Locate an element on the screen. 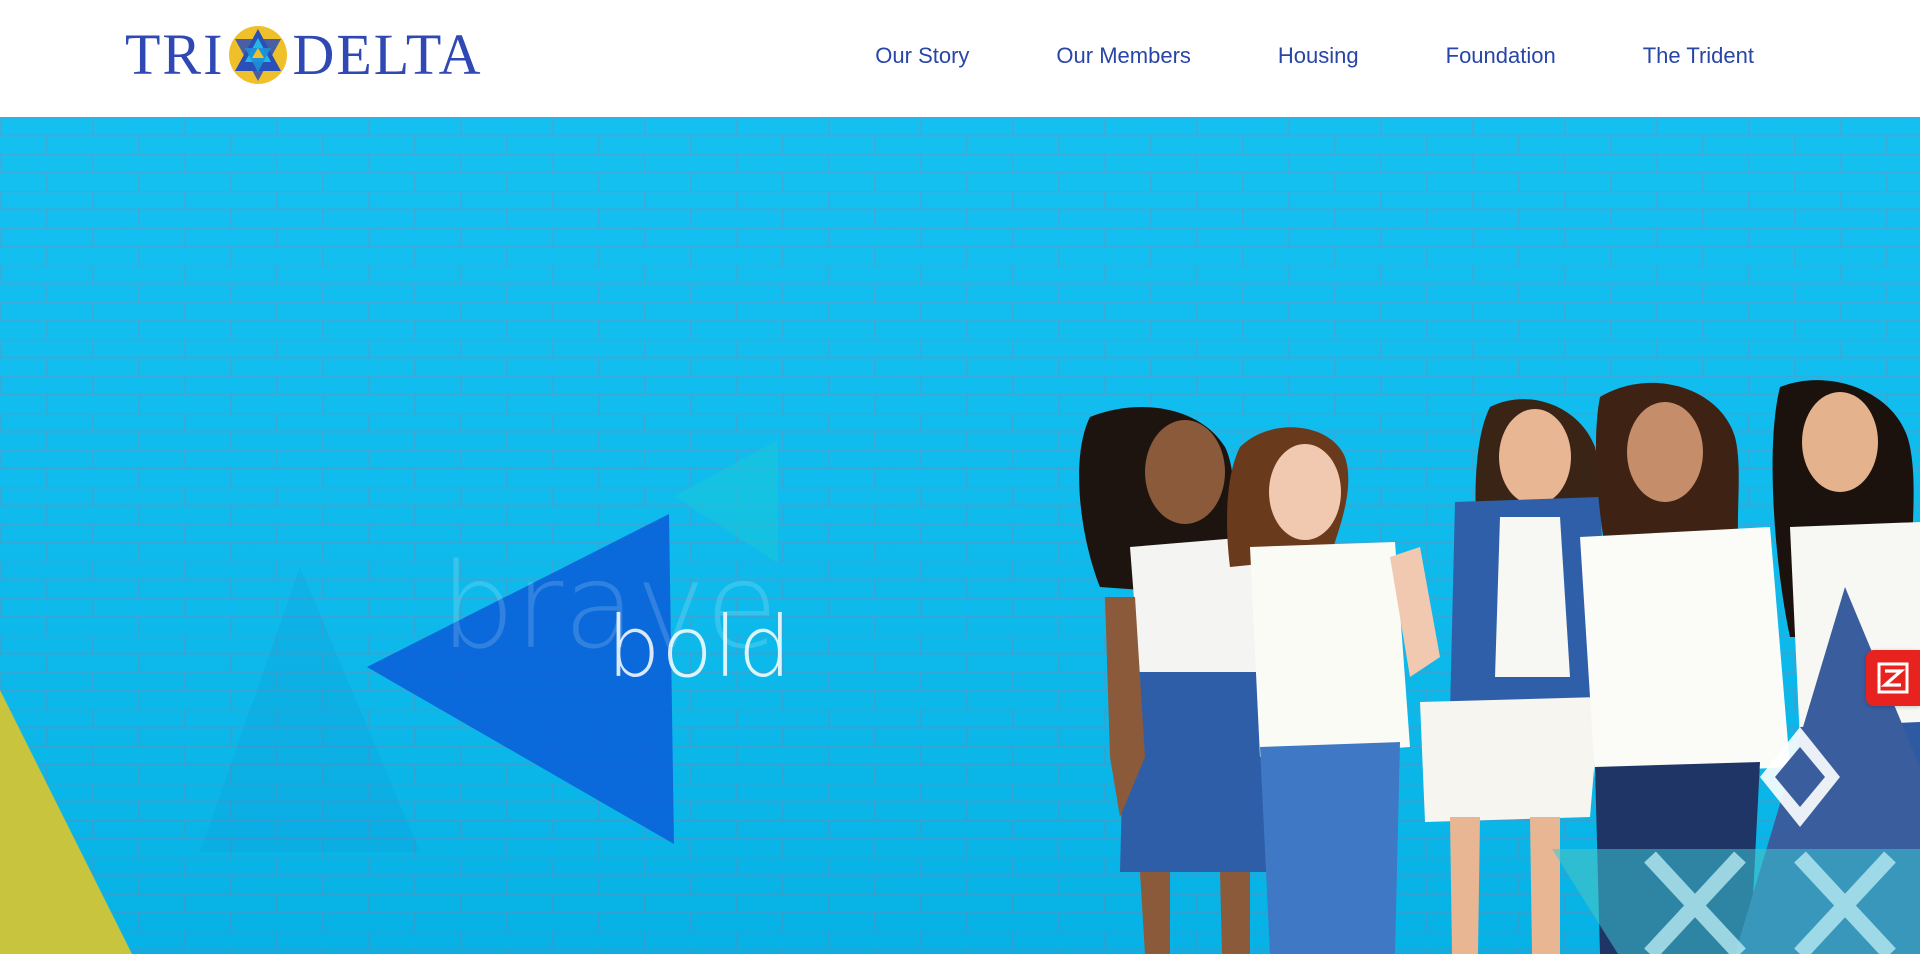  nav-our-story: Our Story is located at coordinates (922, 56).